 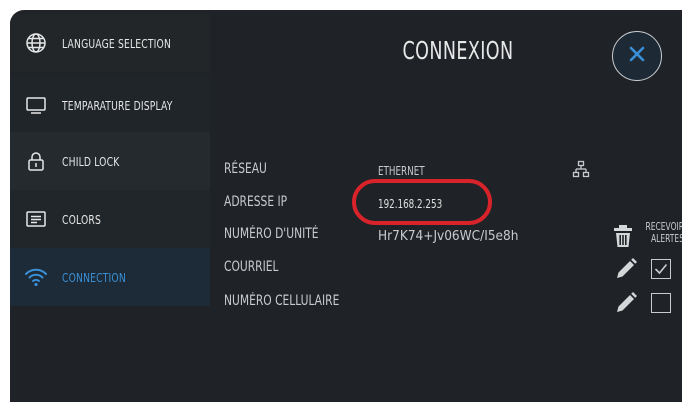 What do you see at coordinates (581, 171) in the screenshot?
I see `network-icon` at bounding box center [581, 171].